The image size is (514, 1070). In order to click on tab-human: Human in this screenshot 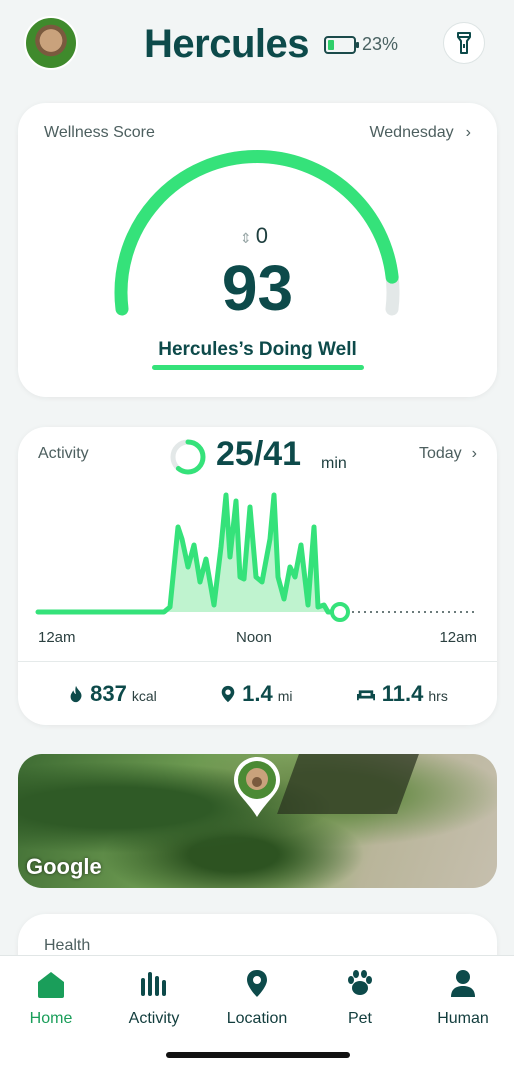, I will do `click(463, 997)`.